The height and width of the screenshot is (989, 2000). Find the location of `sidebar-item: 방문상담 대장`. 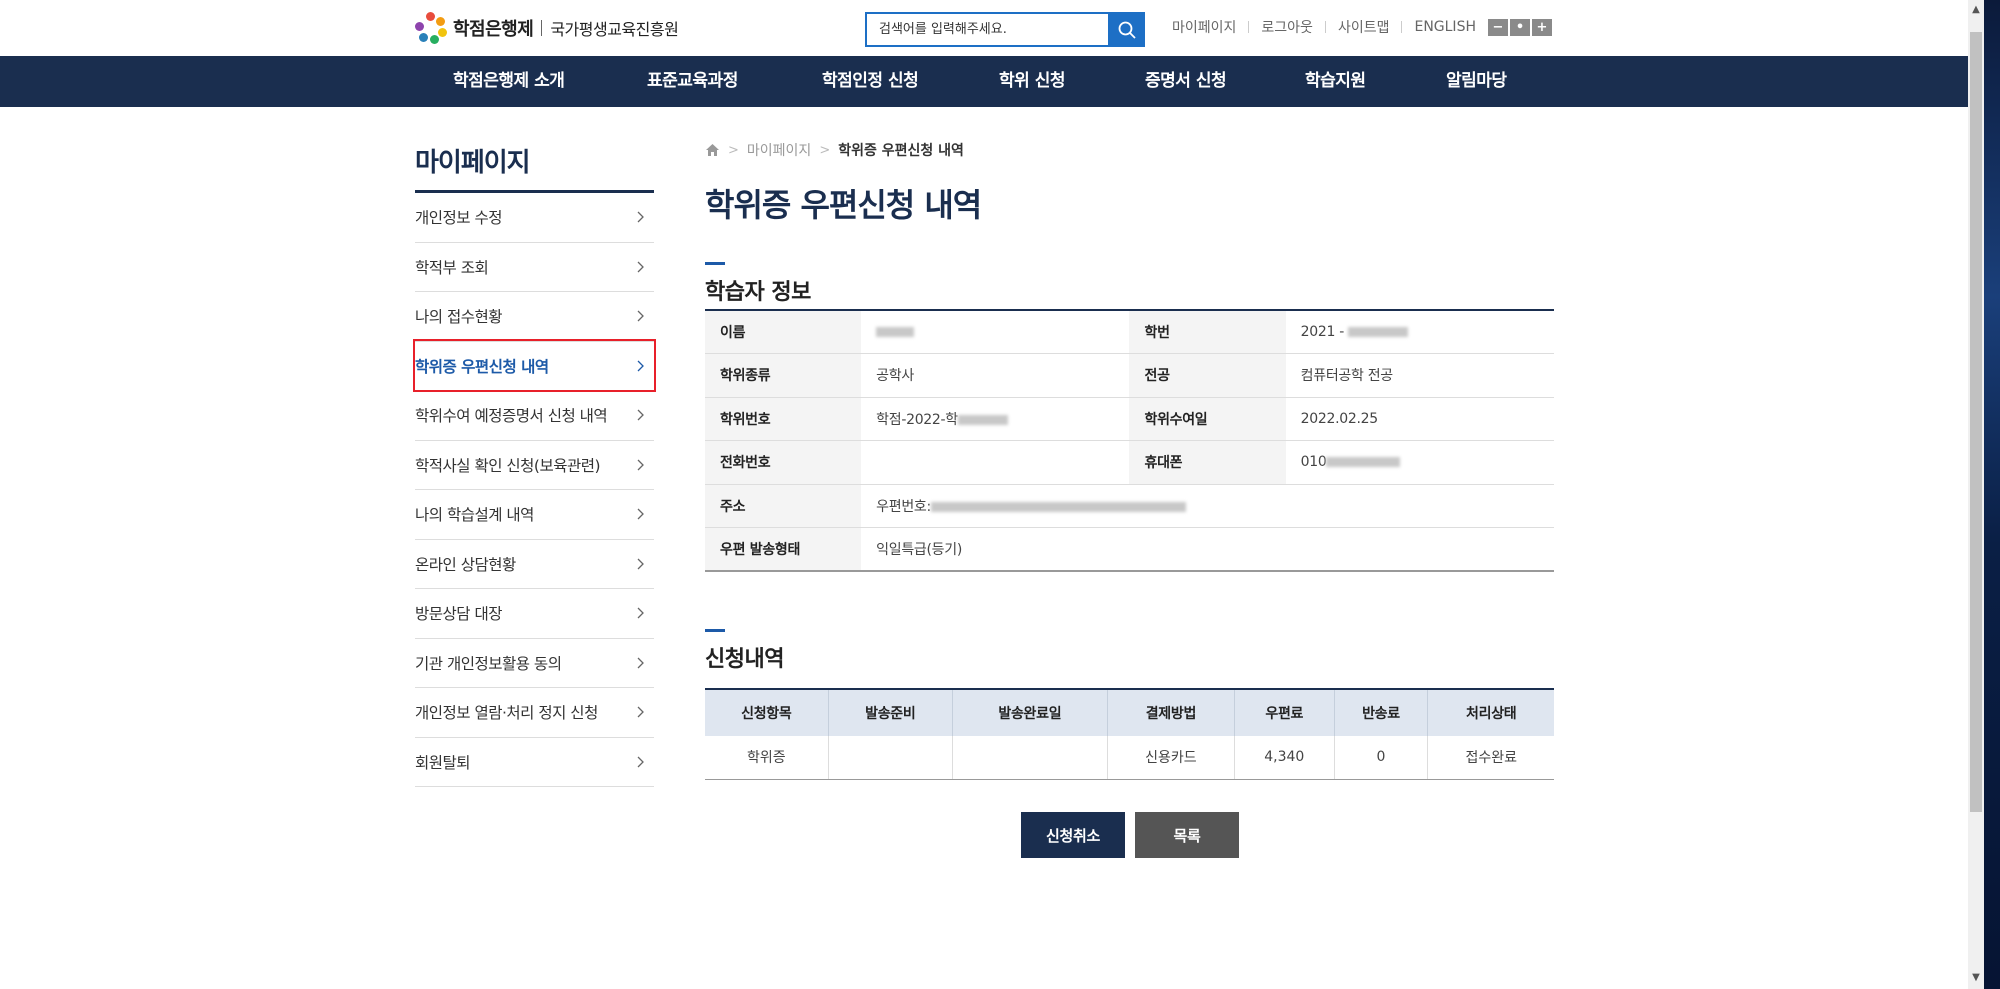

sidebar-item: 방문상담 대장 is located at coordinates (534, 614).